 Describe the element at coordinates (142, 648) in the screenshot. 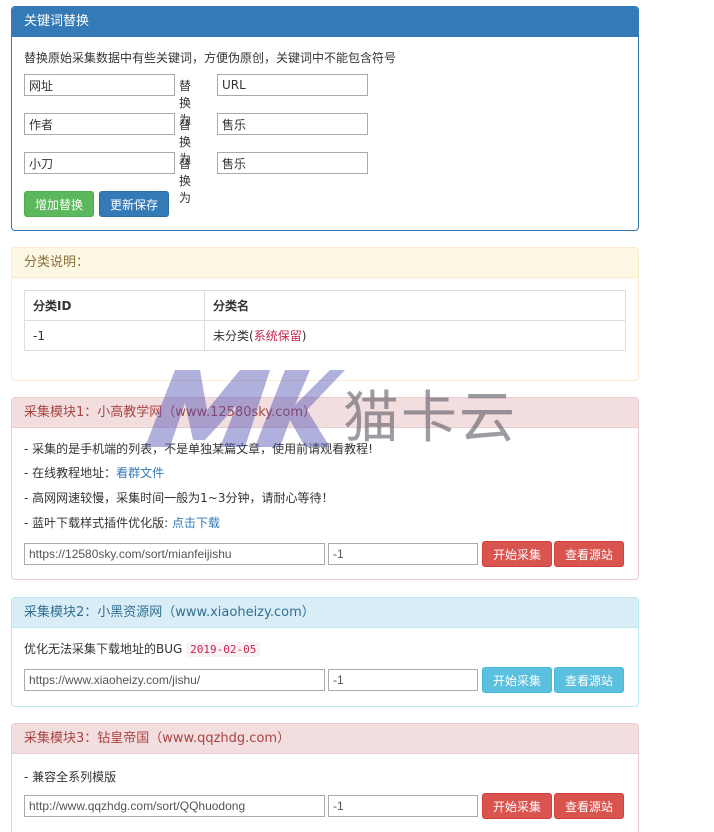

I see `module2-note: 优化无法采集下载地址的BUG 2019-02-05` at that location.